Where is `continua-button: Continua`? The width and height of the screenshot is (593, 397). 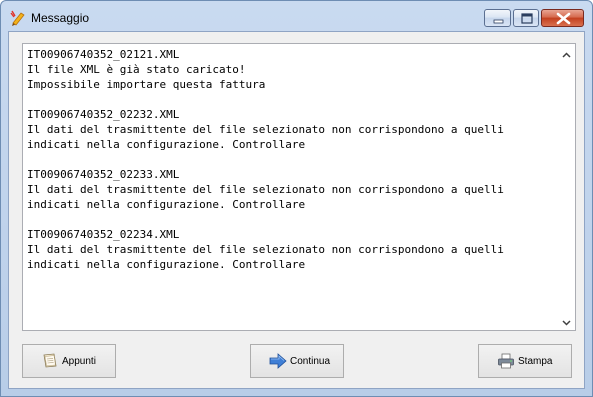
continua-button: Continua is located at coordinates (297, 361).